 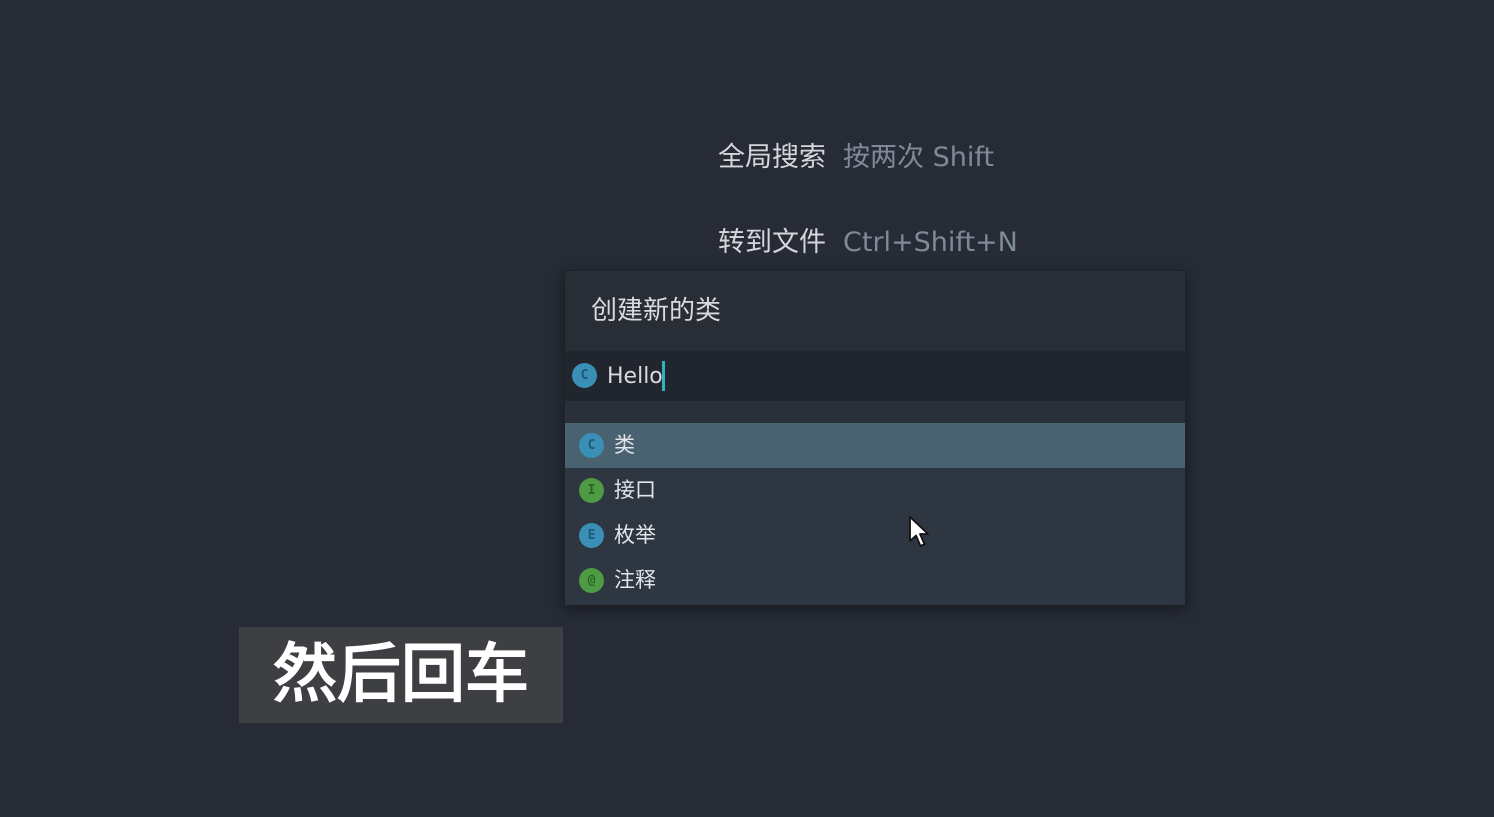 What do you see at coordinates (875, 580) in the screenshot?
I see `list-item-annotation: @ 注释` at bounding box center [875, 580].